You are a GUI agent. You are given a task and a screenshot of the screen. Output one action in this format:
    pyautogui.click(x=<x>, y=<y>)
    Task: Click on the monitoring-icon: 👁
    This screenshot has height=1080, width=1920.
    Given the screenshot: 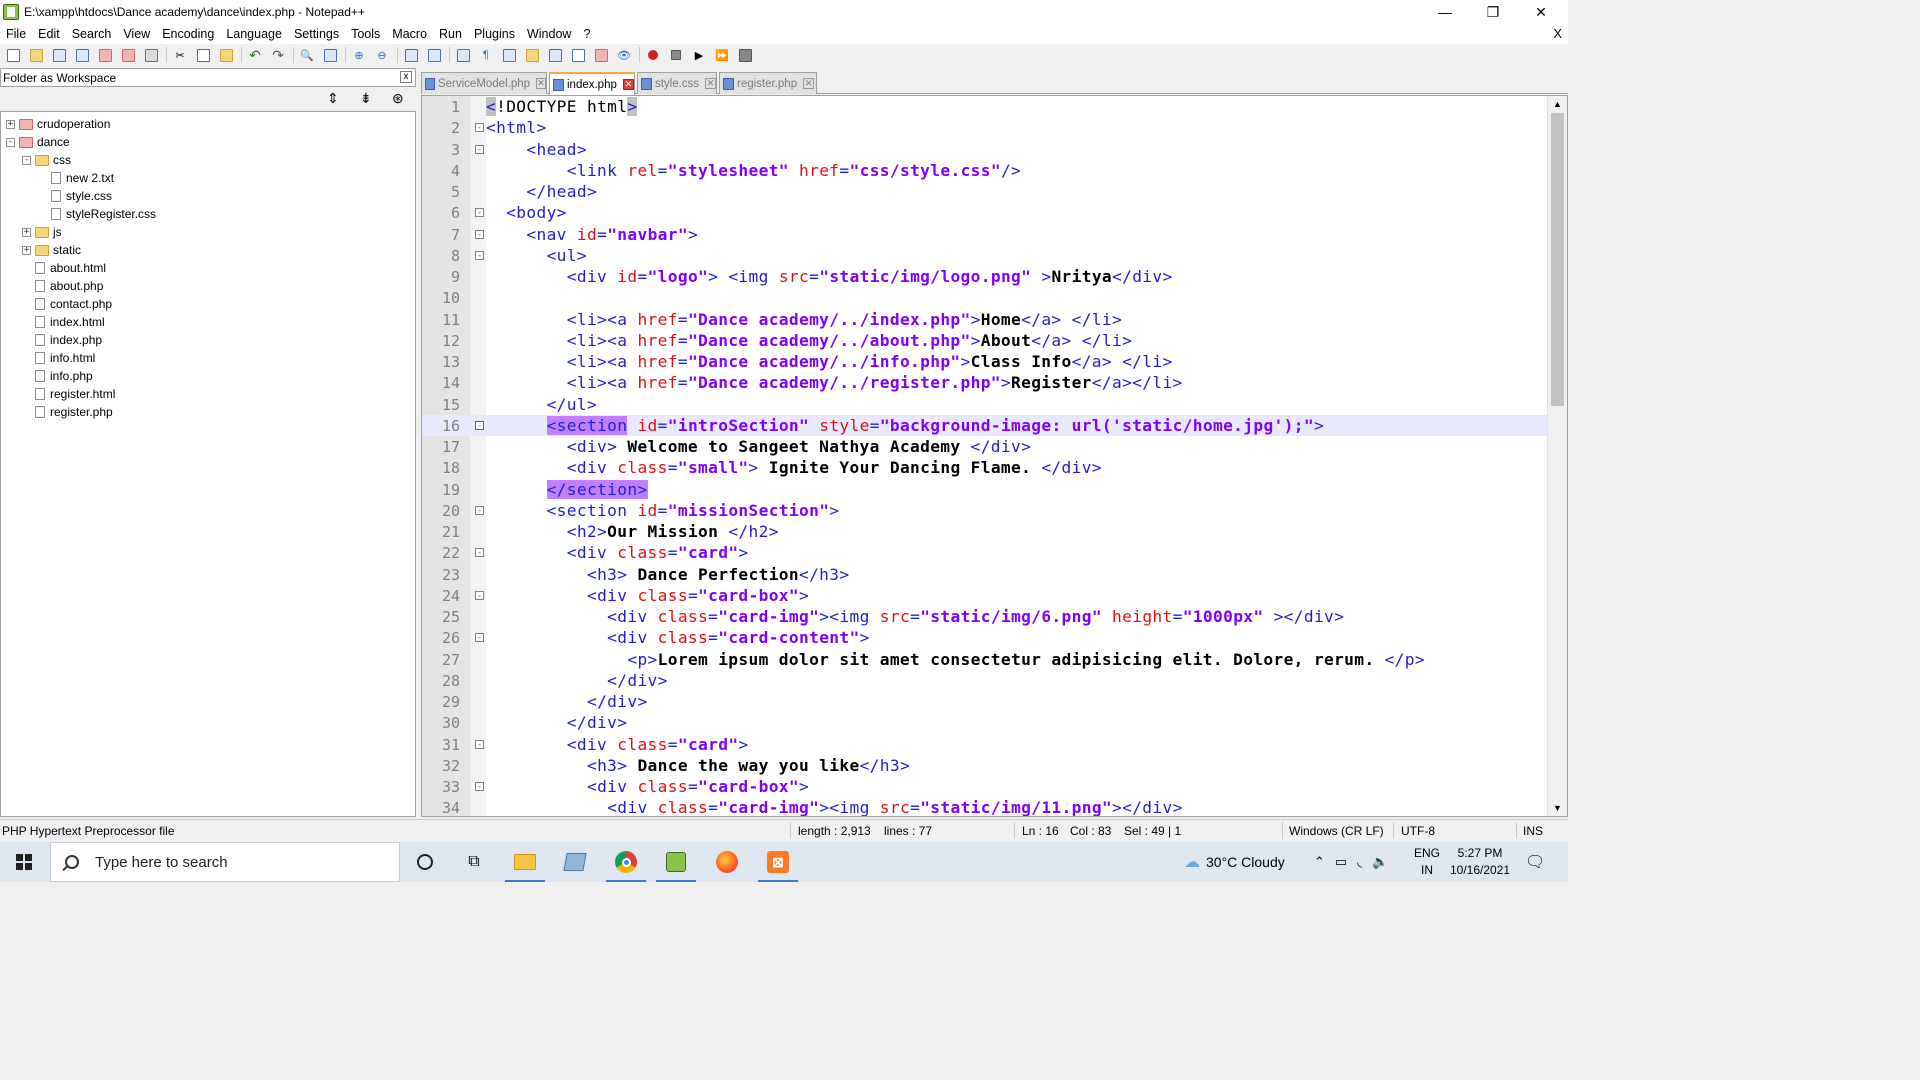 What is the action you would take?
    pyautogui.click(x=624, y=55)
    